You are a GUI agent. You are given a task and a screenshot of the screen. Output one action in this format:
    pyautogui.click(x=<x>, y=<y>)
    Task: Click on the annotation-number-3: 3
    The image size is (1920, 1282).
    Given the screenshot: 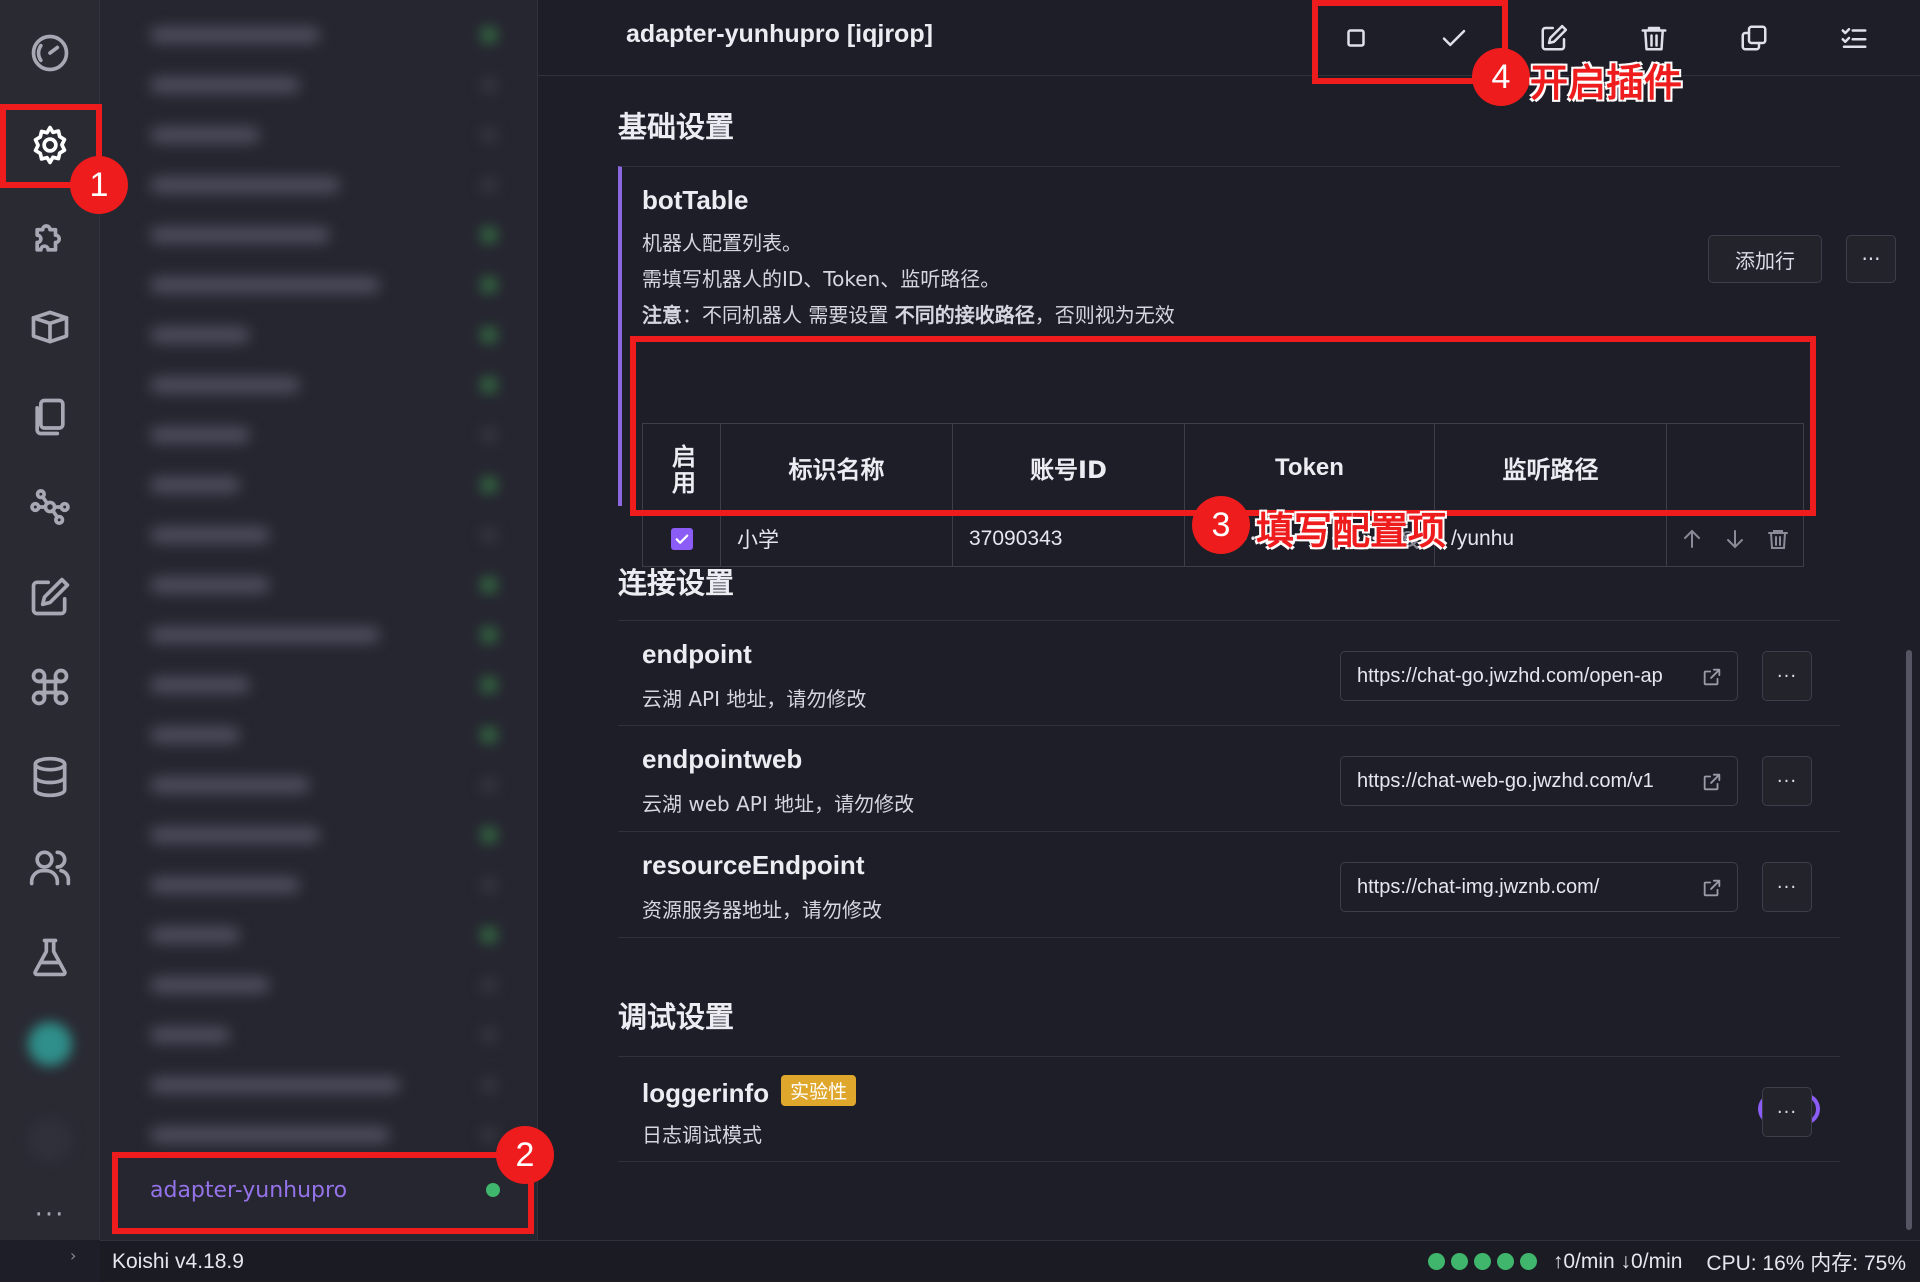 What is the action you would take?
    pyautogui.click(x=1221, y=525)
    